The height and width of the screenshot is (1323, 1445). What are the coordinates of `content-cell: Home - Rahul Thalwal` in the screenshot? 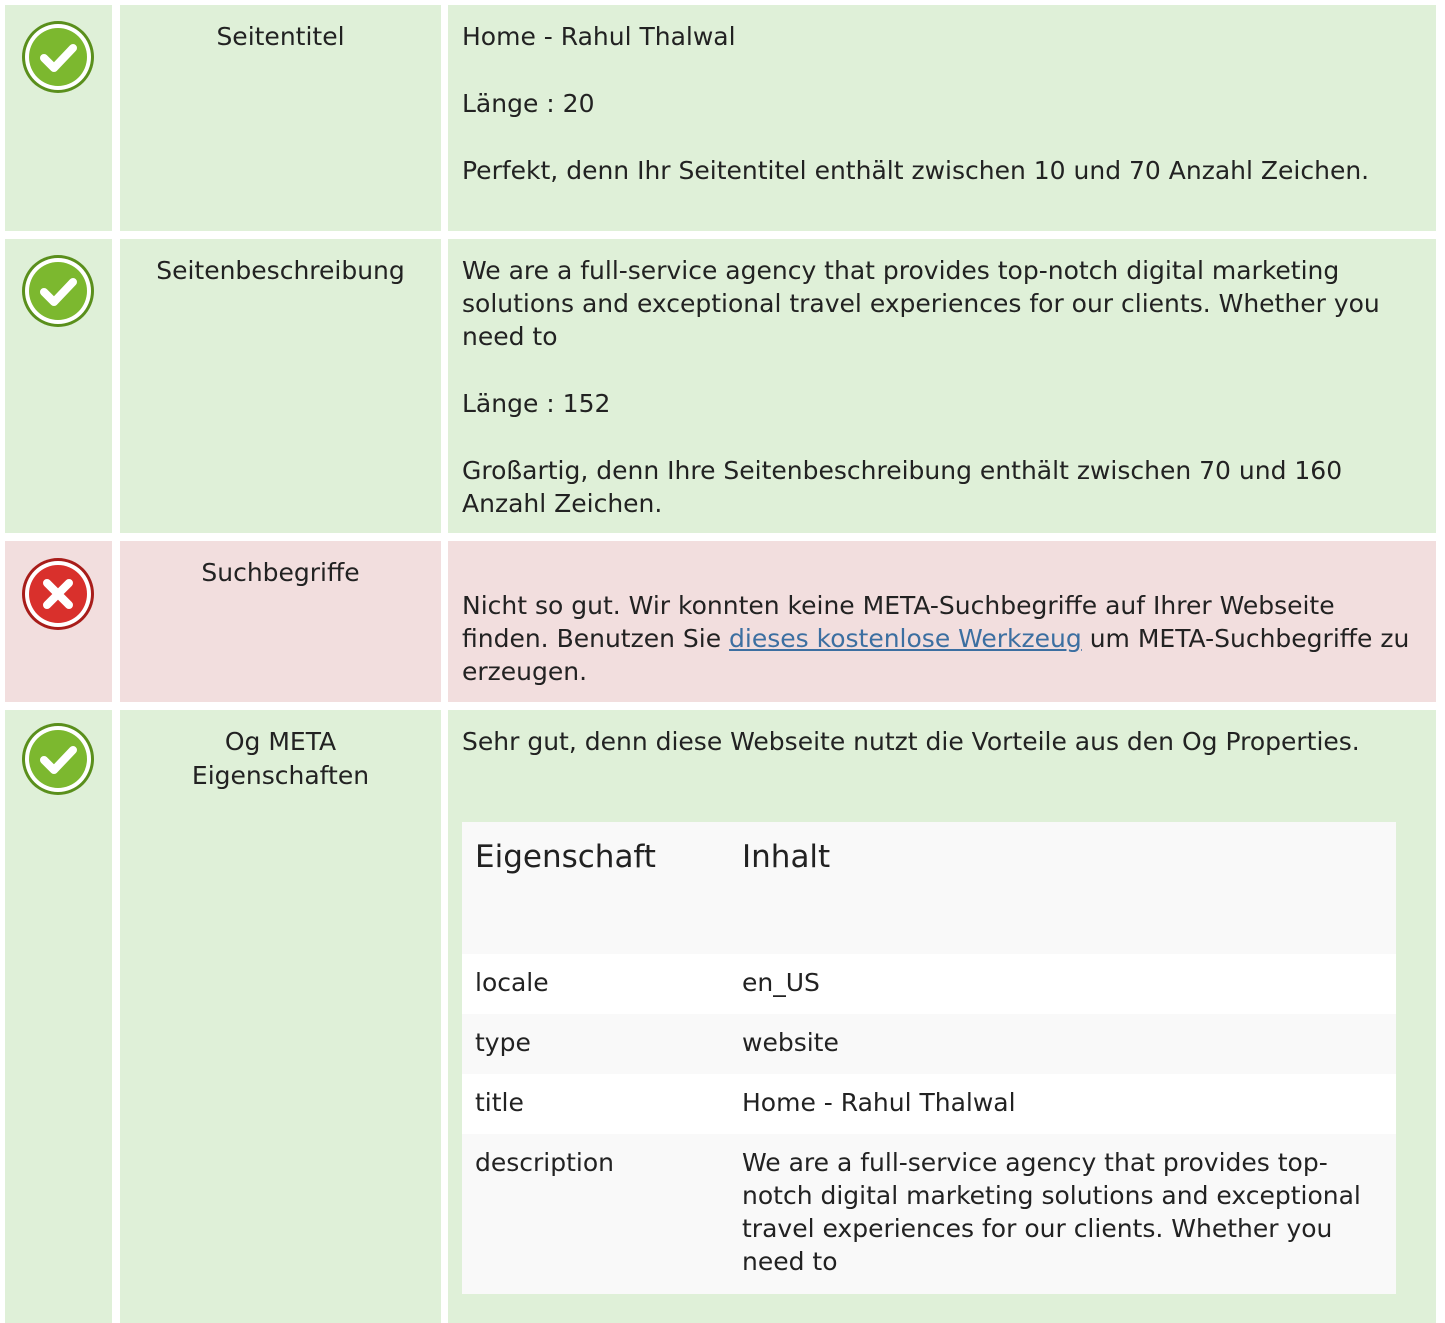 It's located at (879, 1102).